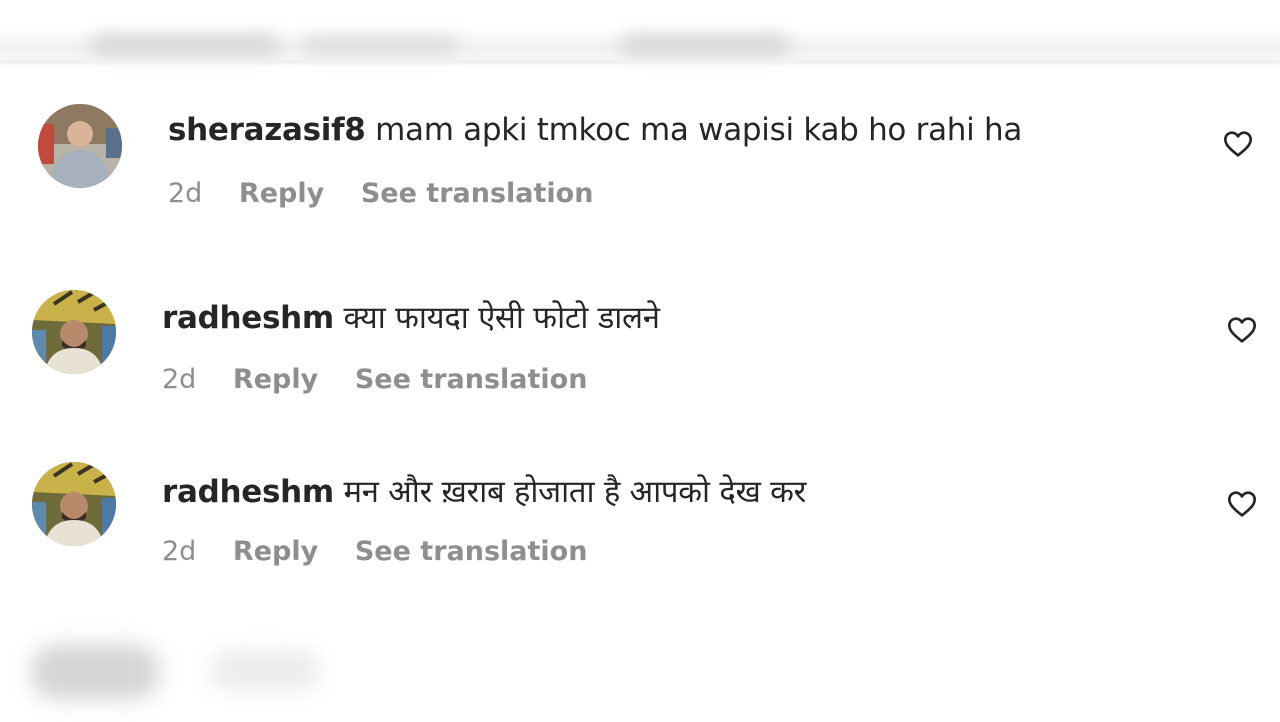  I want to click on comment-text: radheshm क्या फायदा ऐसी फोटो डालने, so click(411, 317).